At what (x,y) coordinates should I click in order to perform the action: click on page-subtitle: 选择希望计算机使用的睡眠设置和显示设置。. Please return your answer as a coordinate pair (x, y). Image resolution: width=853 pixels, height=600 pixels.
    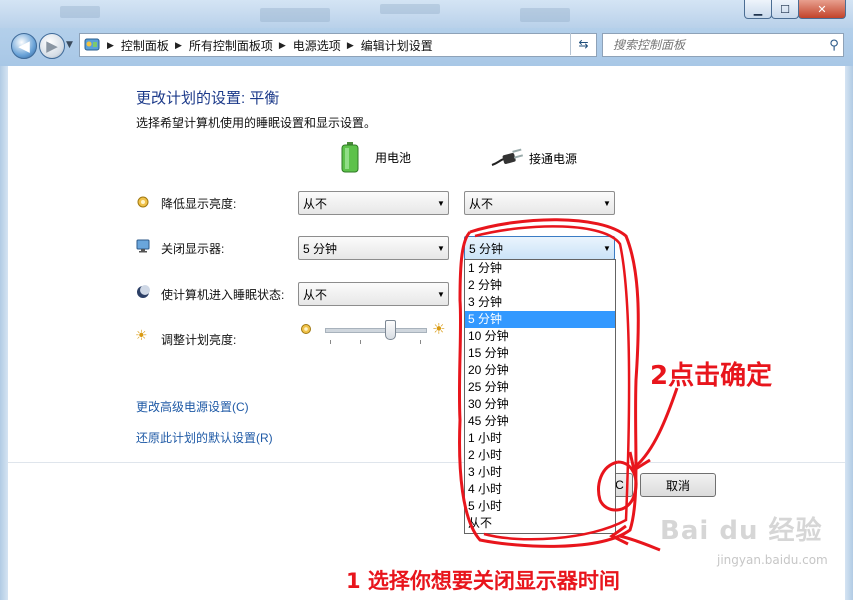
    Looking at the image, I should click on (256, 123).